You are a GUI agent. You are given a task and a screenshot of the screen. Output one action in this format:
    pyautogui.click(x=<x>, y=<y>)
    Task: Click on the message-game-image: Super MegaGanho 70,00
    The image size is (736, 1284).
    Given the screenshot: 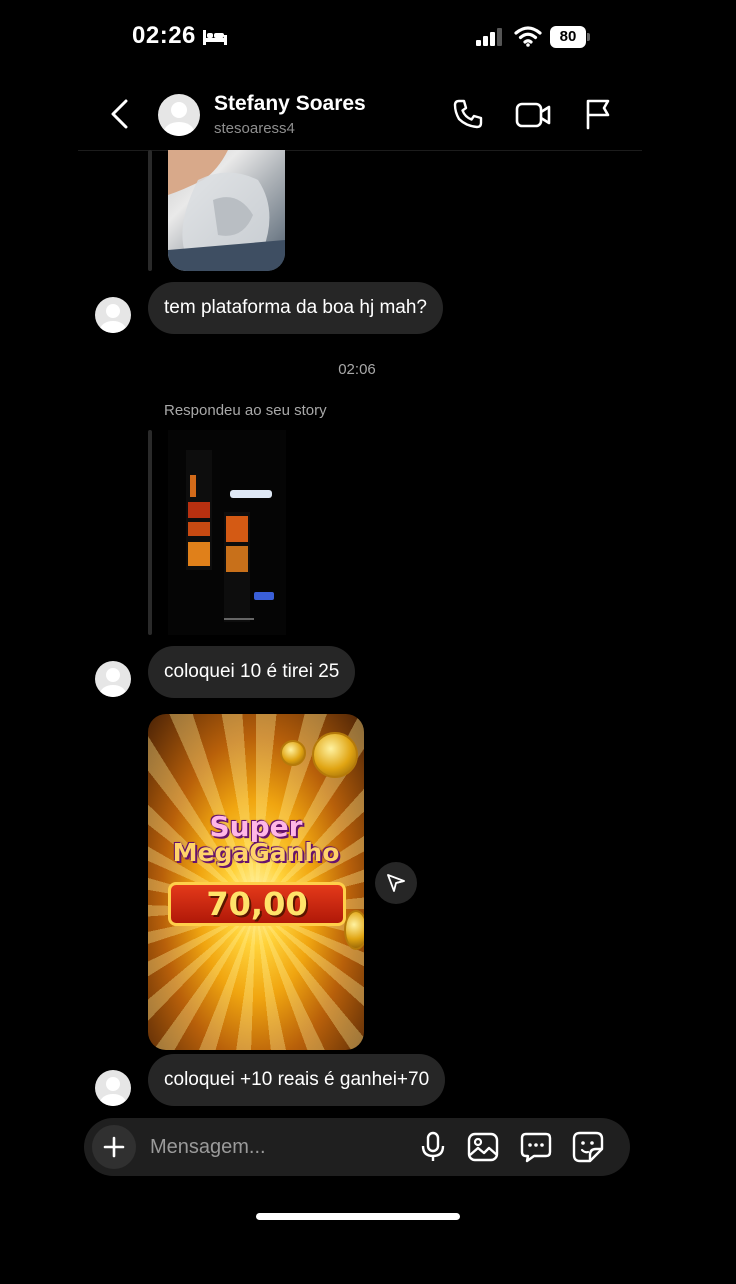 What is the action you would take?
    pyautogui.click(x=256, y=882)
    